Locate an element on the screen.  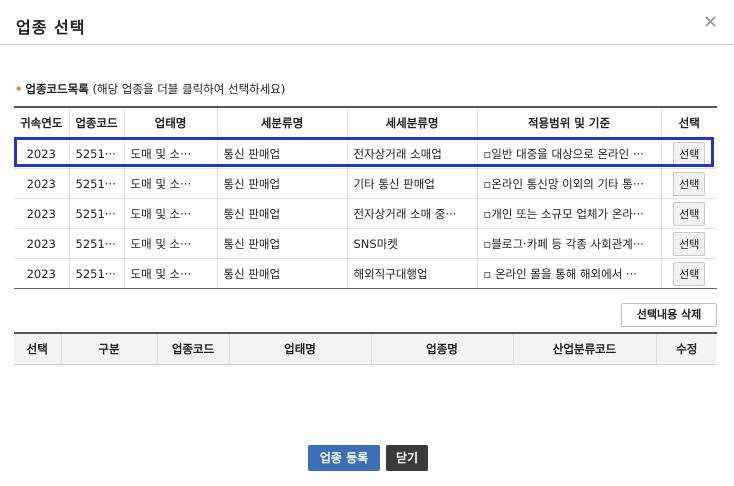
cell-scope: ▫온라인 통신망 이외의 기타 통··· is located at coordinates (569, 183).